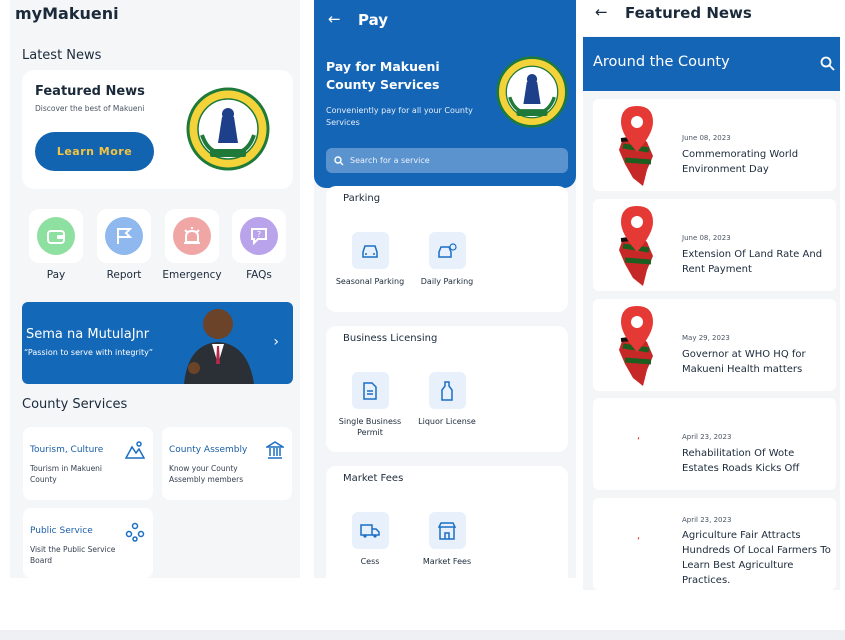  What do you see at coordinates (740, 162) in the screenshot?
I see `news-headline: Commemorating World Environment Day` at bounding box center [740, 162].